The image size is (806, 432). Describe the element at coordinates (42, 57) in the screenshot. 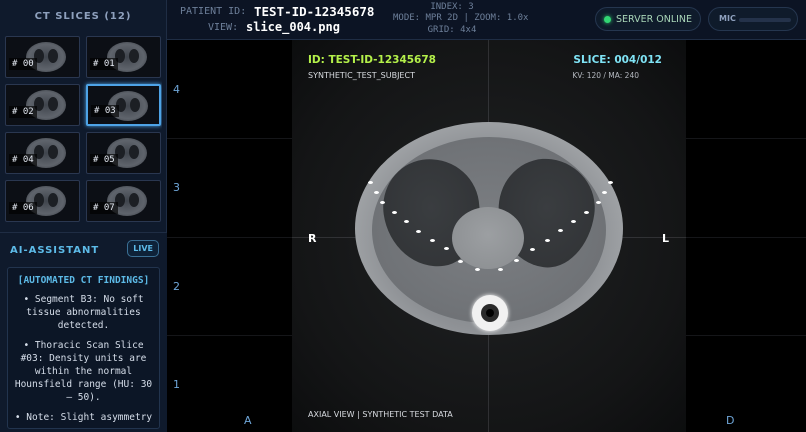

I see `slice-thumbnail: # 00` at that location.